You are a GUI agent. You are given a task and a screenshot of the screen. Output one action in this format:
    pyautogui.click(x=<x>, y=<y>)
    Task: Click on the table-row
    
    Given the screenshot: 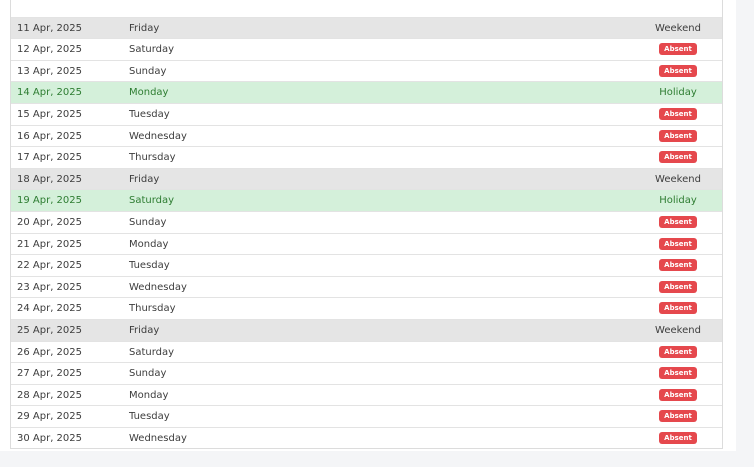 What is the action you would take?
    pyautogui.click(x=366, y=8)
    